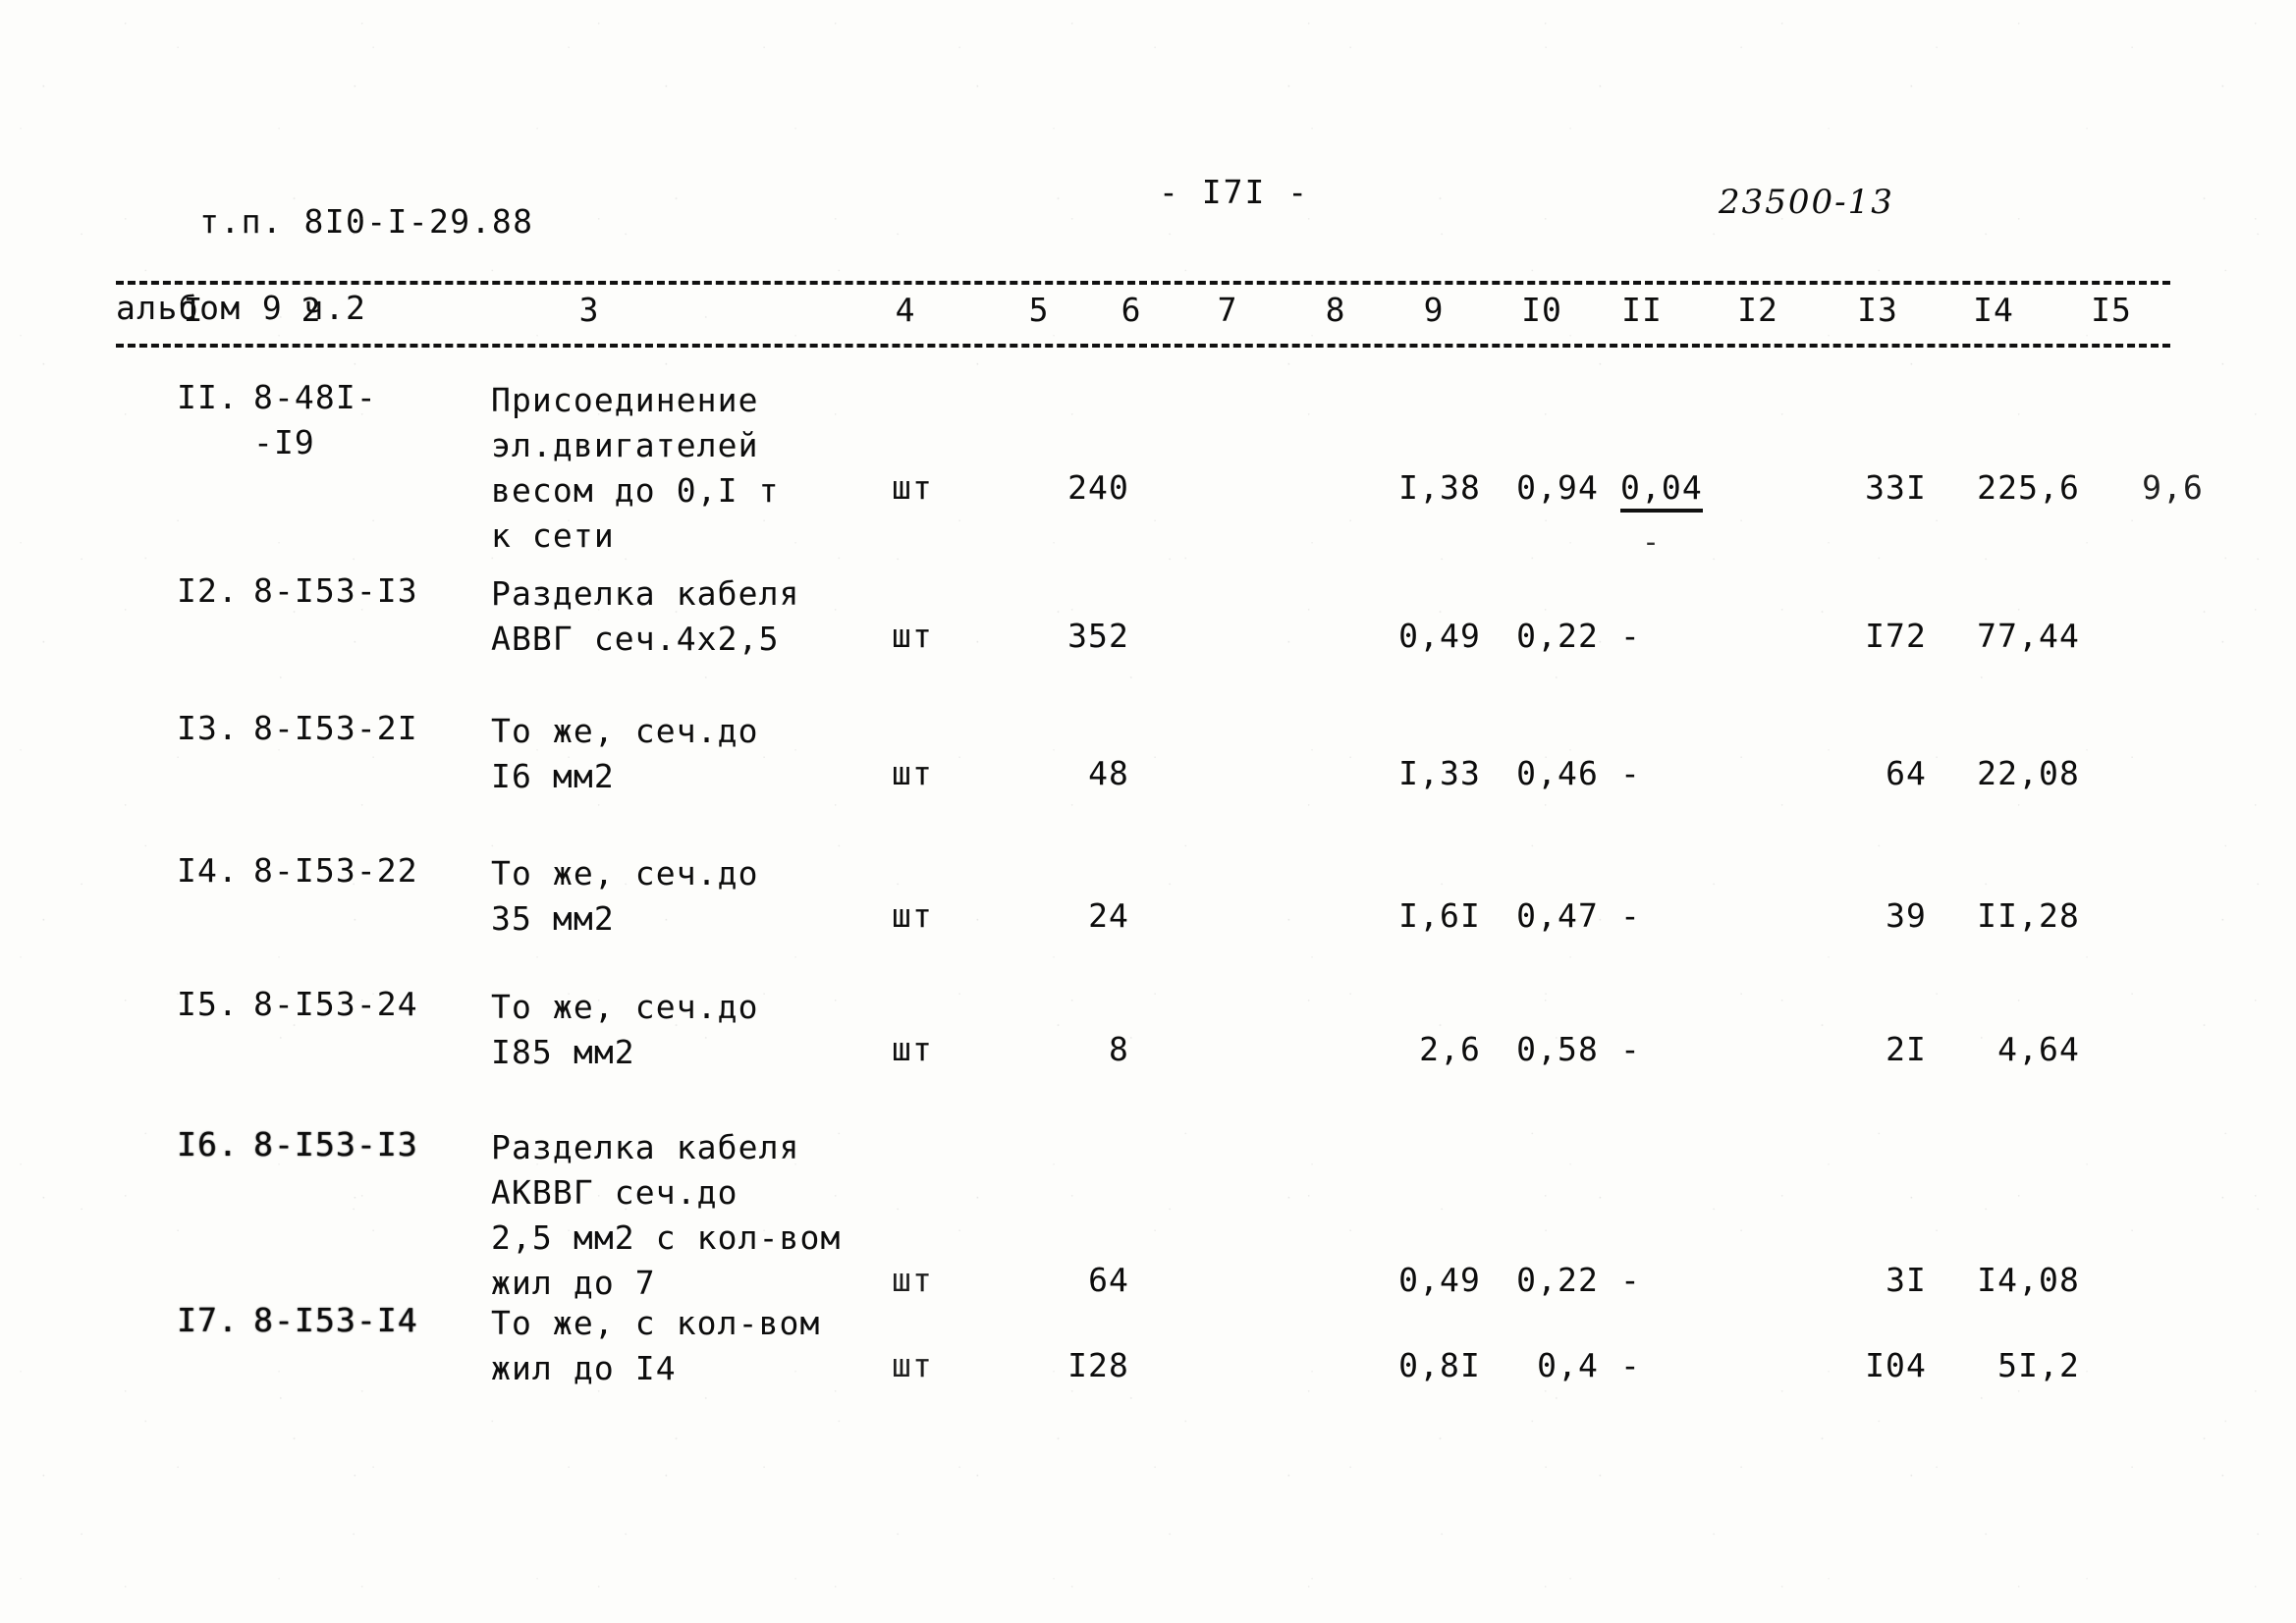  I want to click on row-norm-code: 8-I53-24, so click(335, 1004).